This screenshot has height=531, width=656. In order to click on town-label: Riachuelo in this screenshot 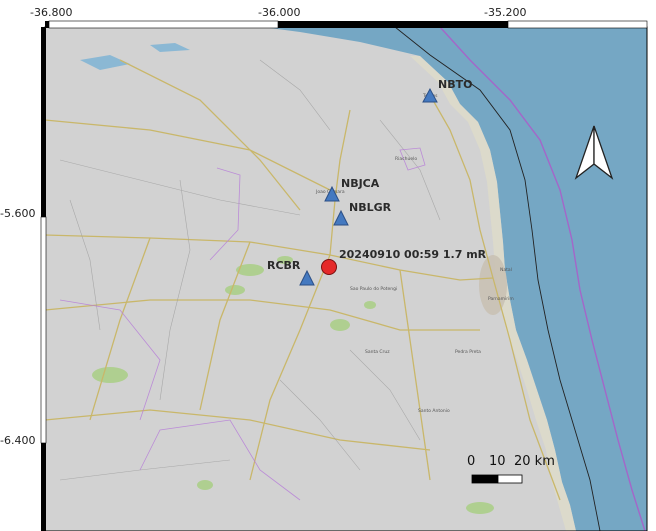, I will do `click(406, 159)`.